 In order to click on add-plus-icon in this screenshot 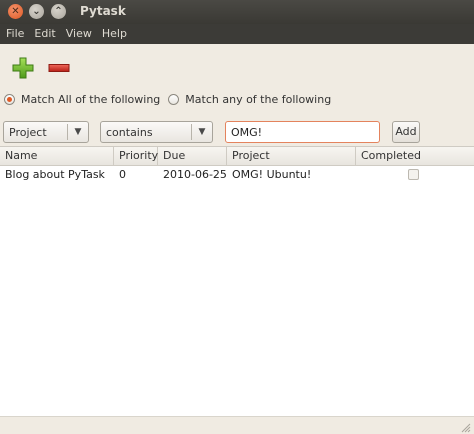, I will do `click(23, 68)`.